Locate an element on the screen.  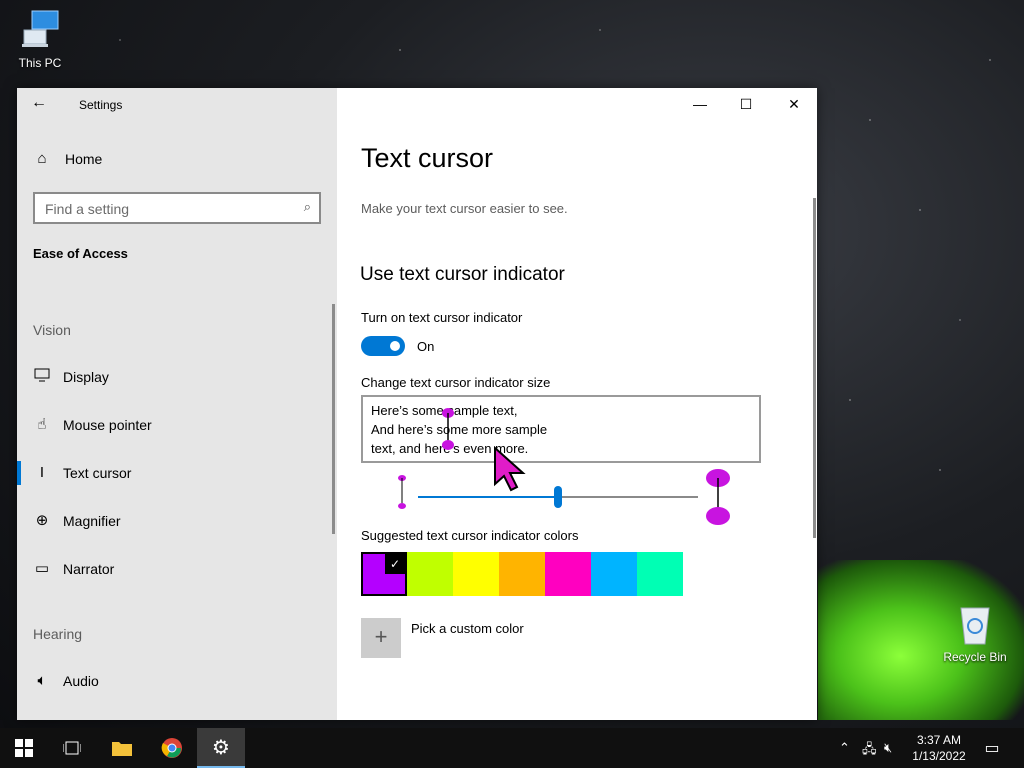
task-view-button is located at coordinates (72, 748).